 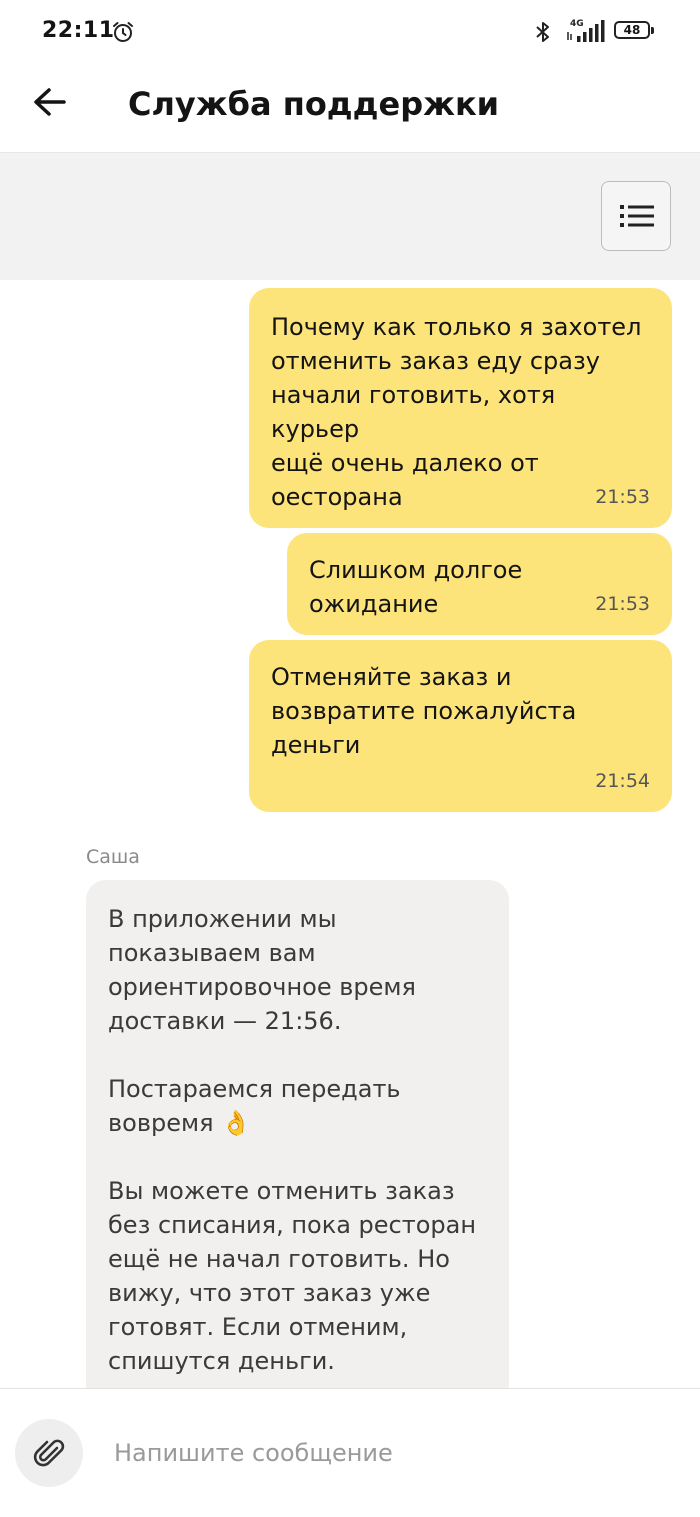 What do you see at coordinates (577, 24) in the screenshot?
I see `network-type-label: 4G` at bounding box center [577, 24].